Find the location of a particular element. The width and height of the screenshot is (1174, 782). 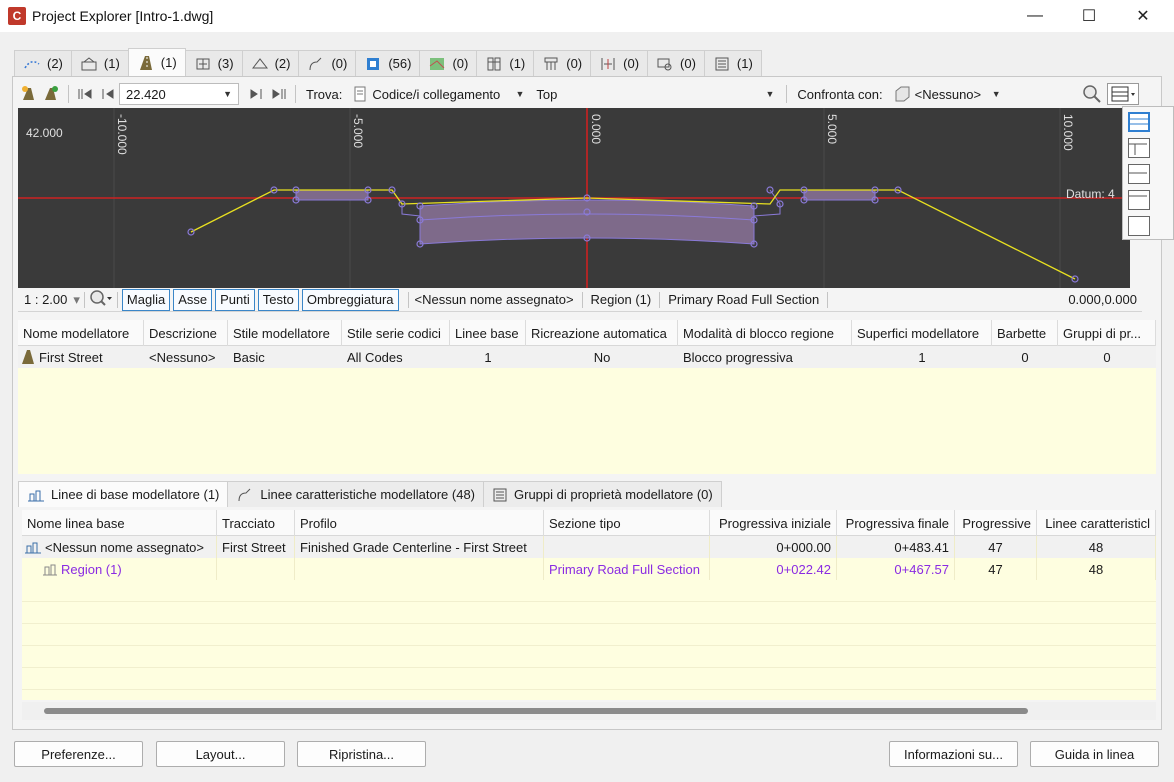

tab-assemblies: (3) is located at coordinates (213, 63).